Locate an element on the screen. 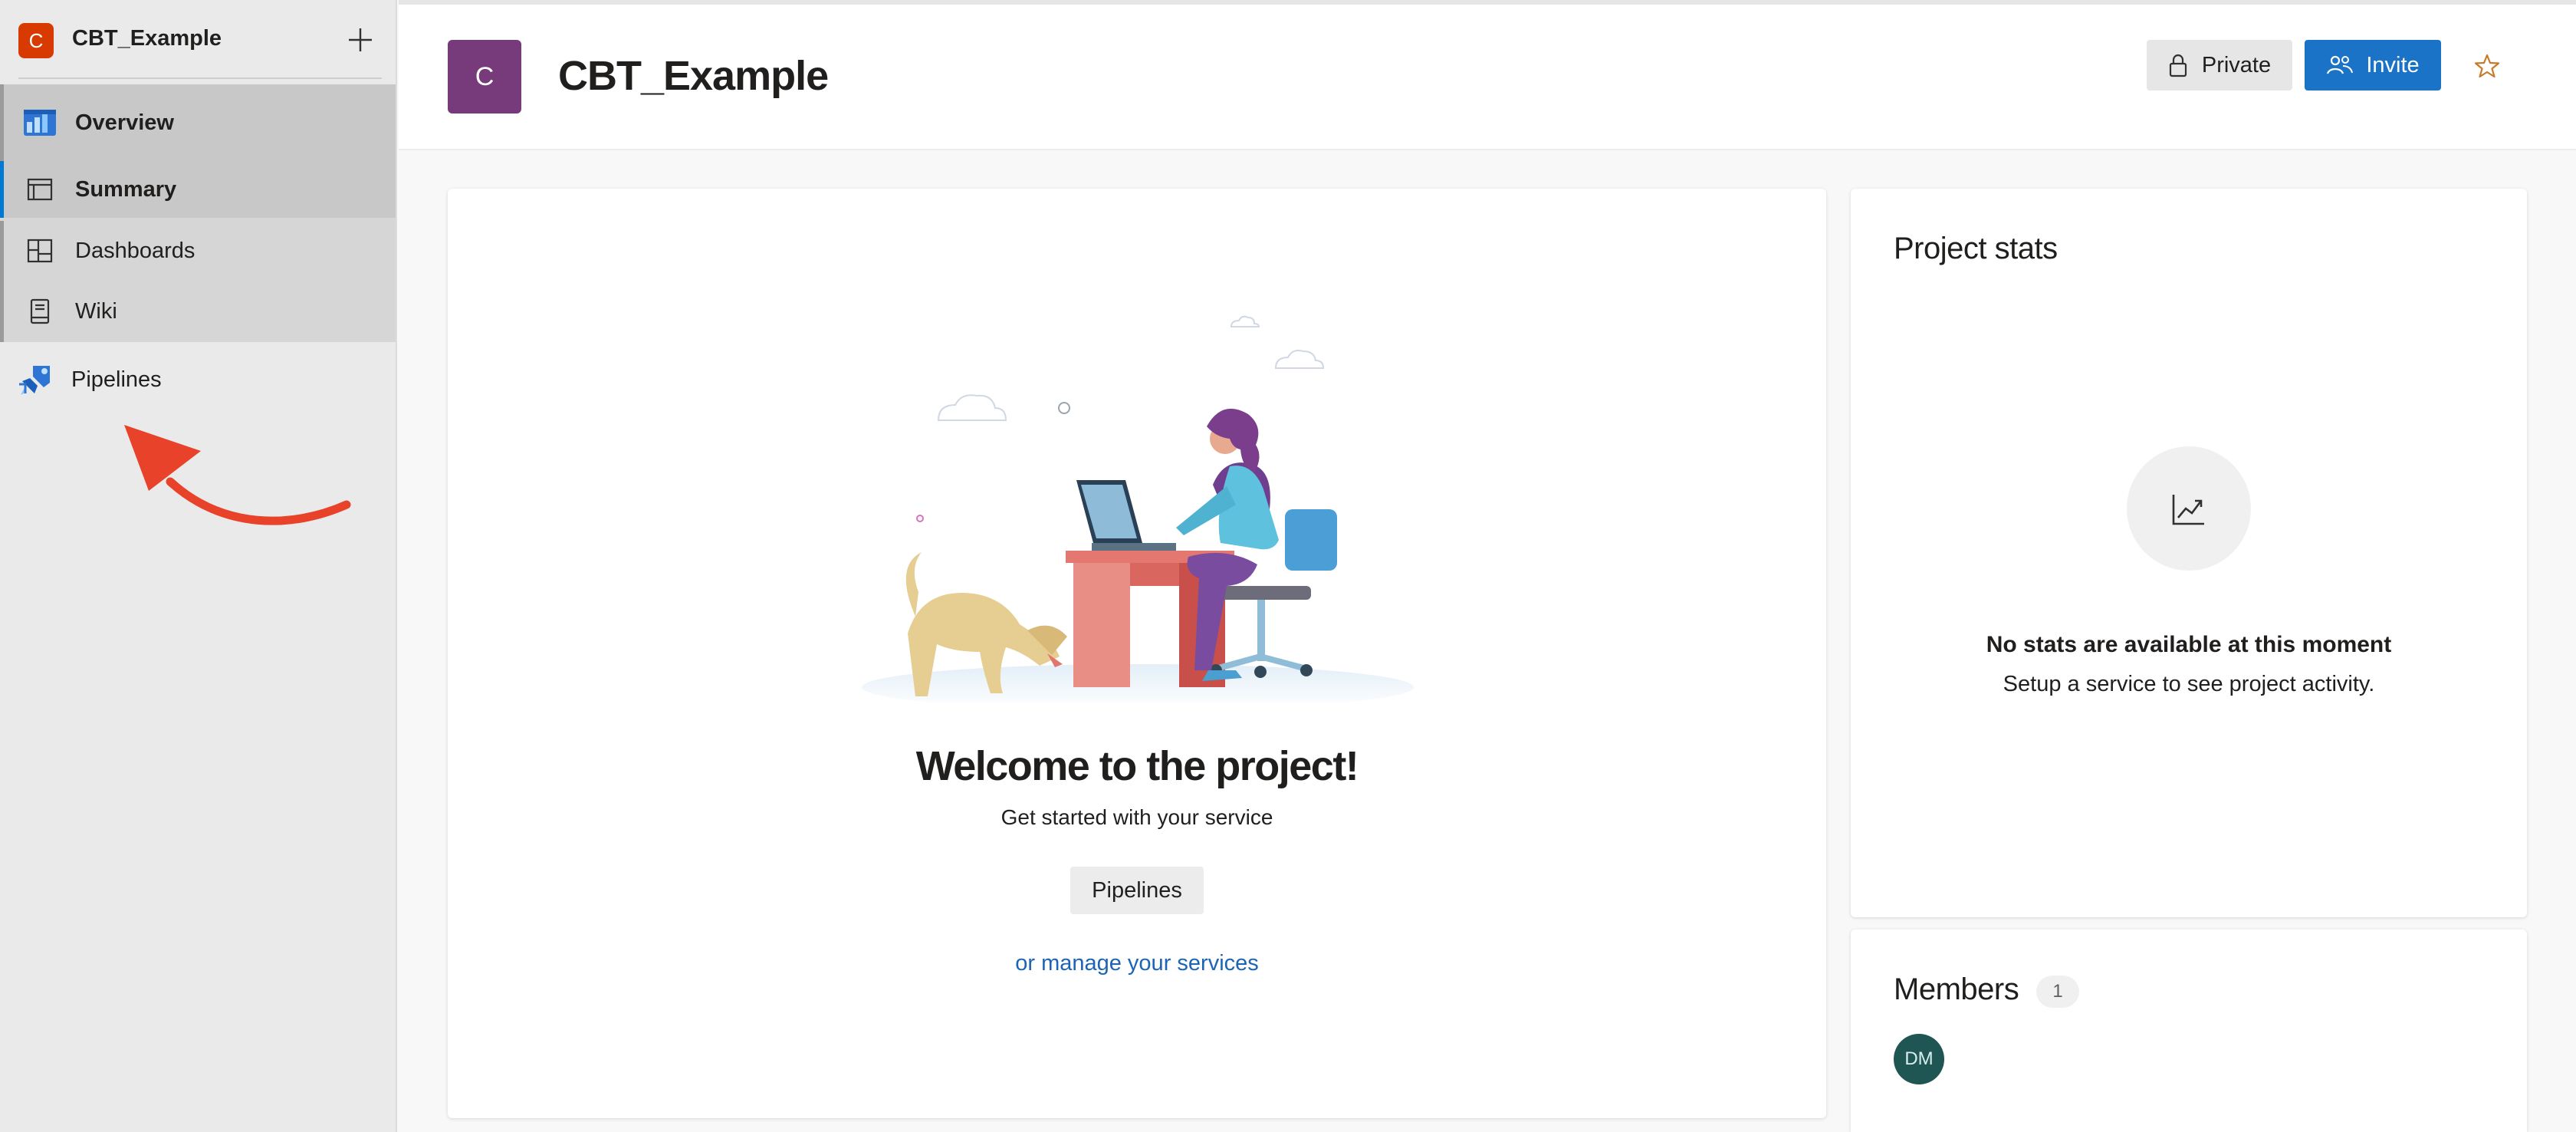  sidebar-item-dashboards: Dashboards is located at coordinates (198, 251).